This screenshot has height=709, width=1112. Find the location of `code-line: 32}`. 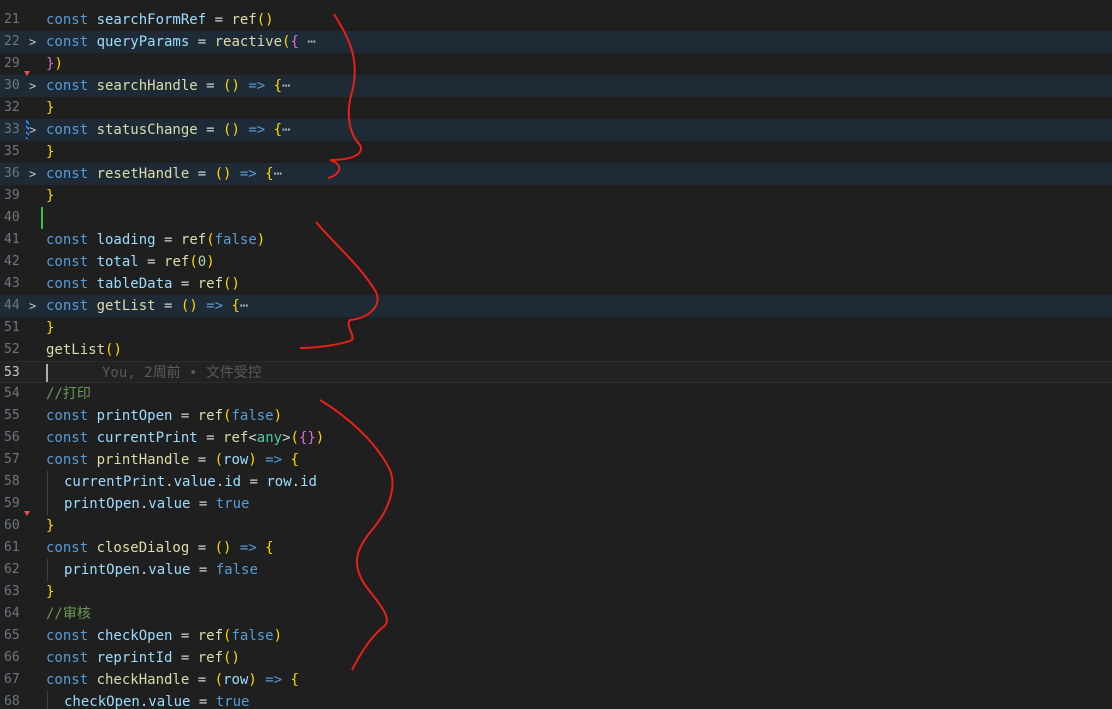

code-line: 32} is located at coordinates (556, 108).